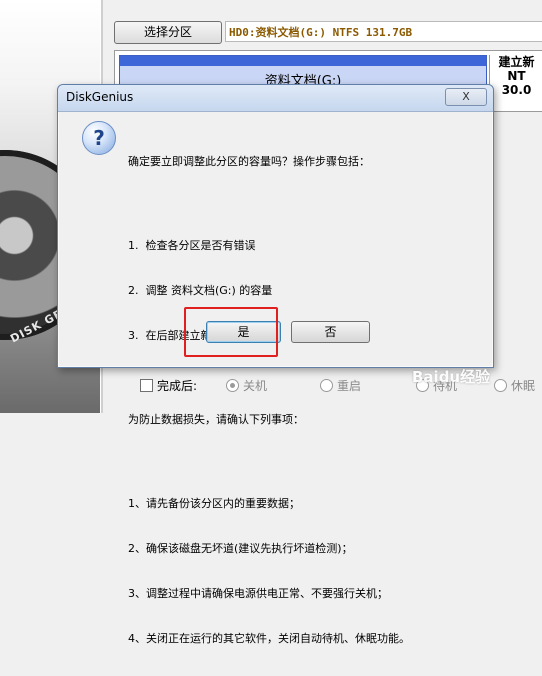  I want to click on notice-title: 为防止数据损失，请确认下列事项：, so click(216, 419).